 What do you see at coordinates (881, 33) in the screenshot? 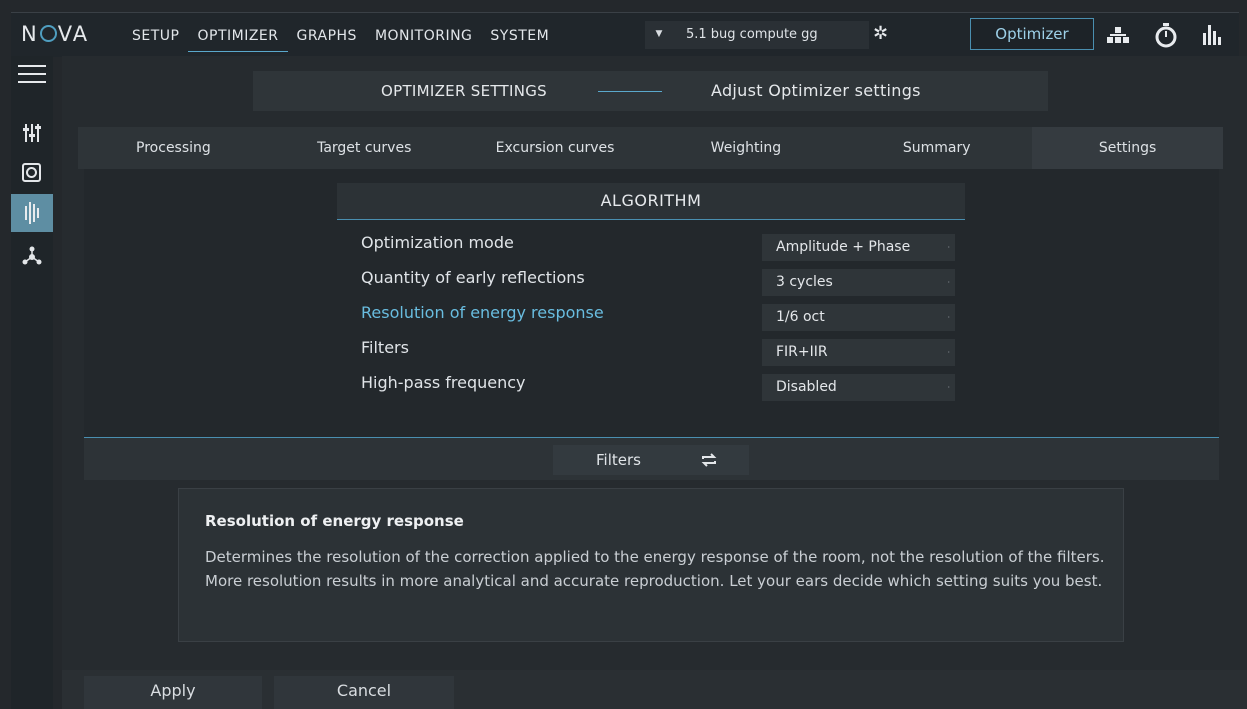
I see `gear-icon: ✲` at bounding box center [881, 33].